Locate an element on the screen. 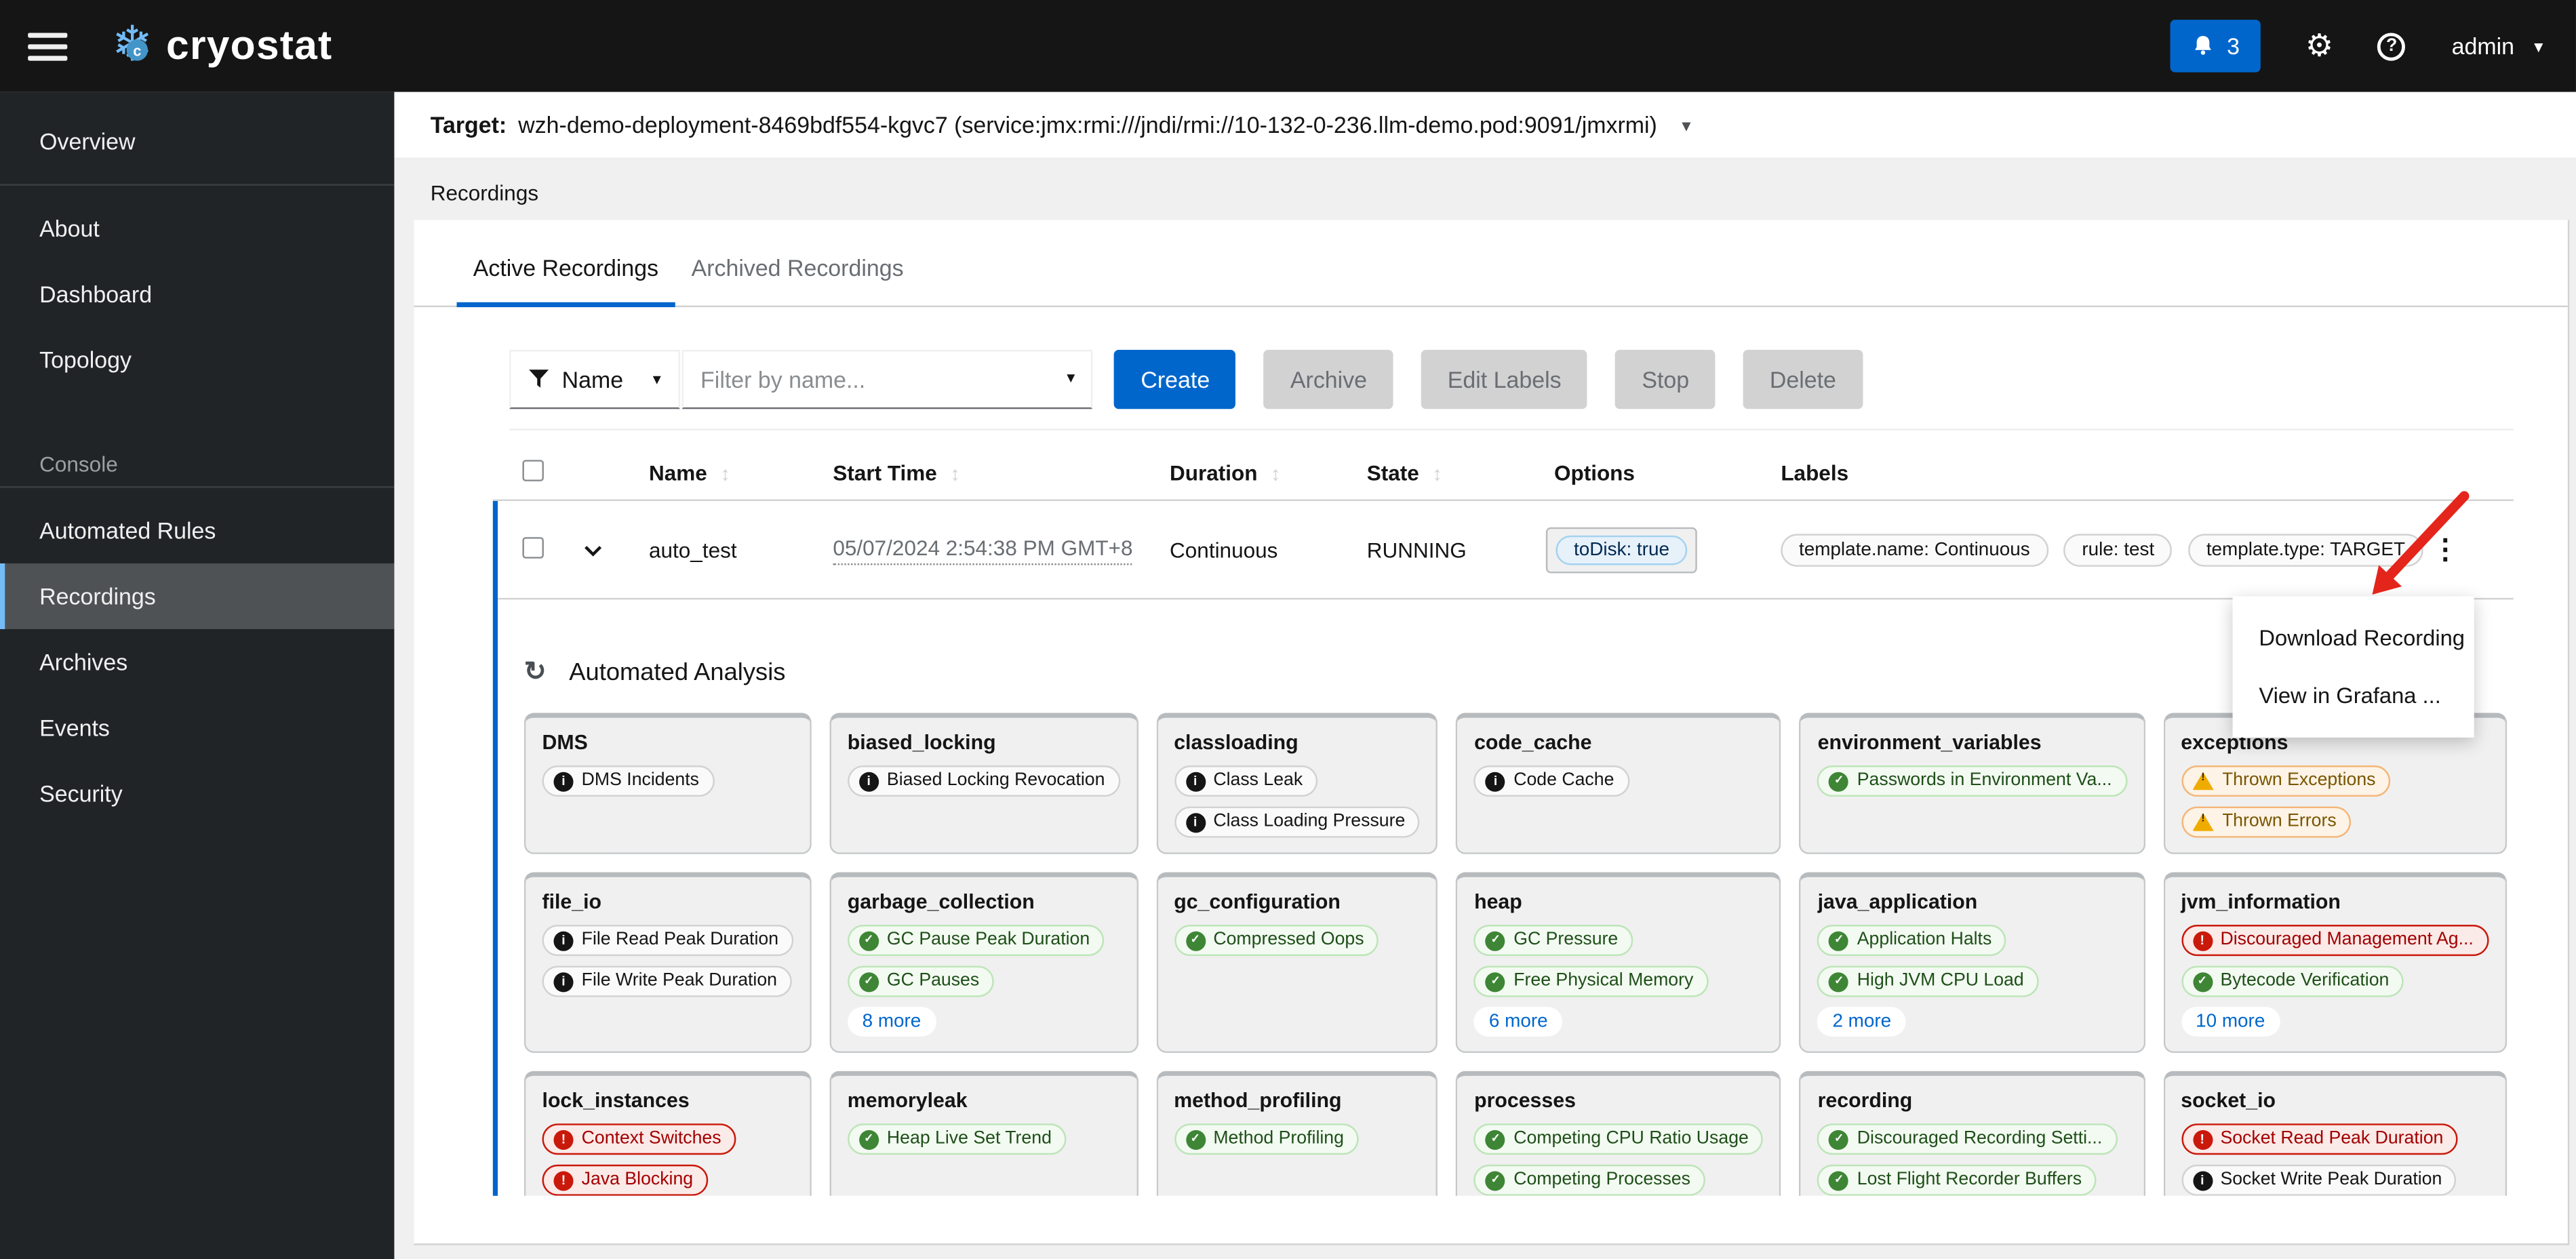 The image size is (2576, 1259). analysis-card-title: recording is located at coordinates (1865, 1101).